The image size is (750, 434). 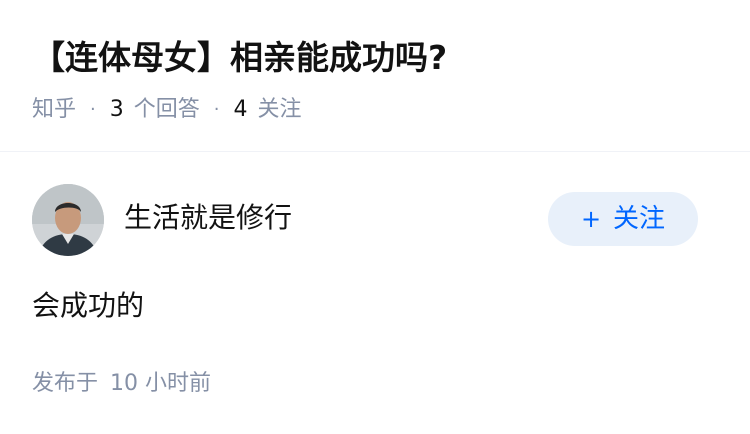 What do you see at coordinates (65, 383) in the screenshot?
I see `published-label: 发布于` at bounding box center [65, 383].